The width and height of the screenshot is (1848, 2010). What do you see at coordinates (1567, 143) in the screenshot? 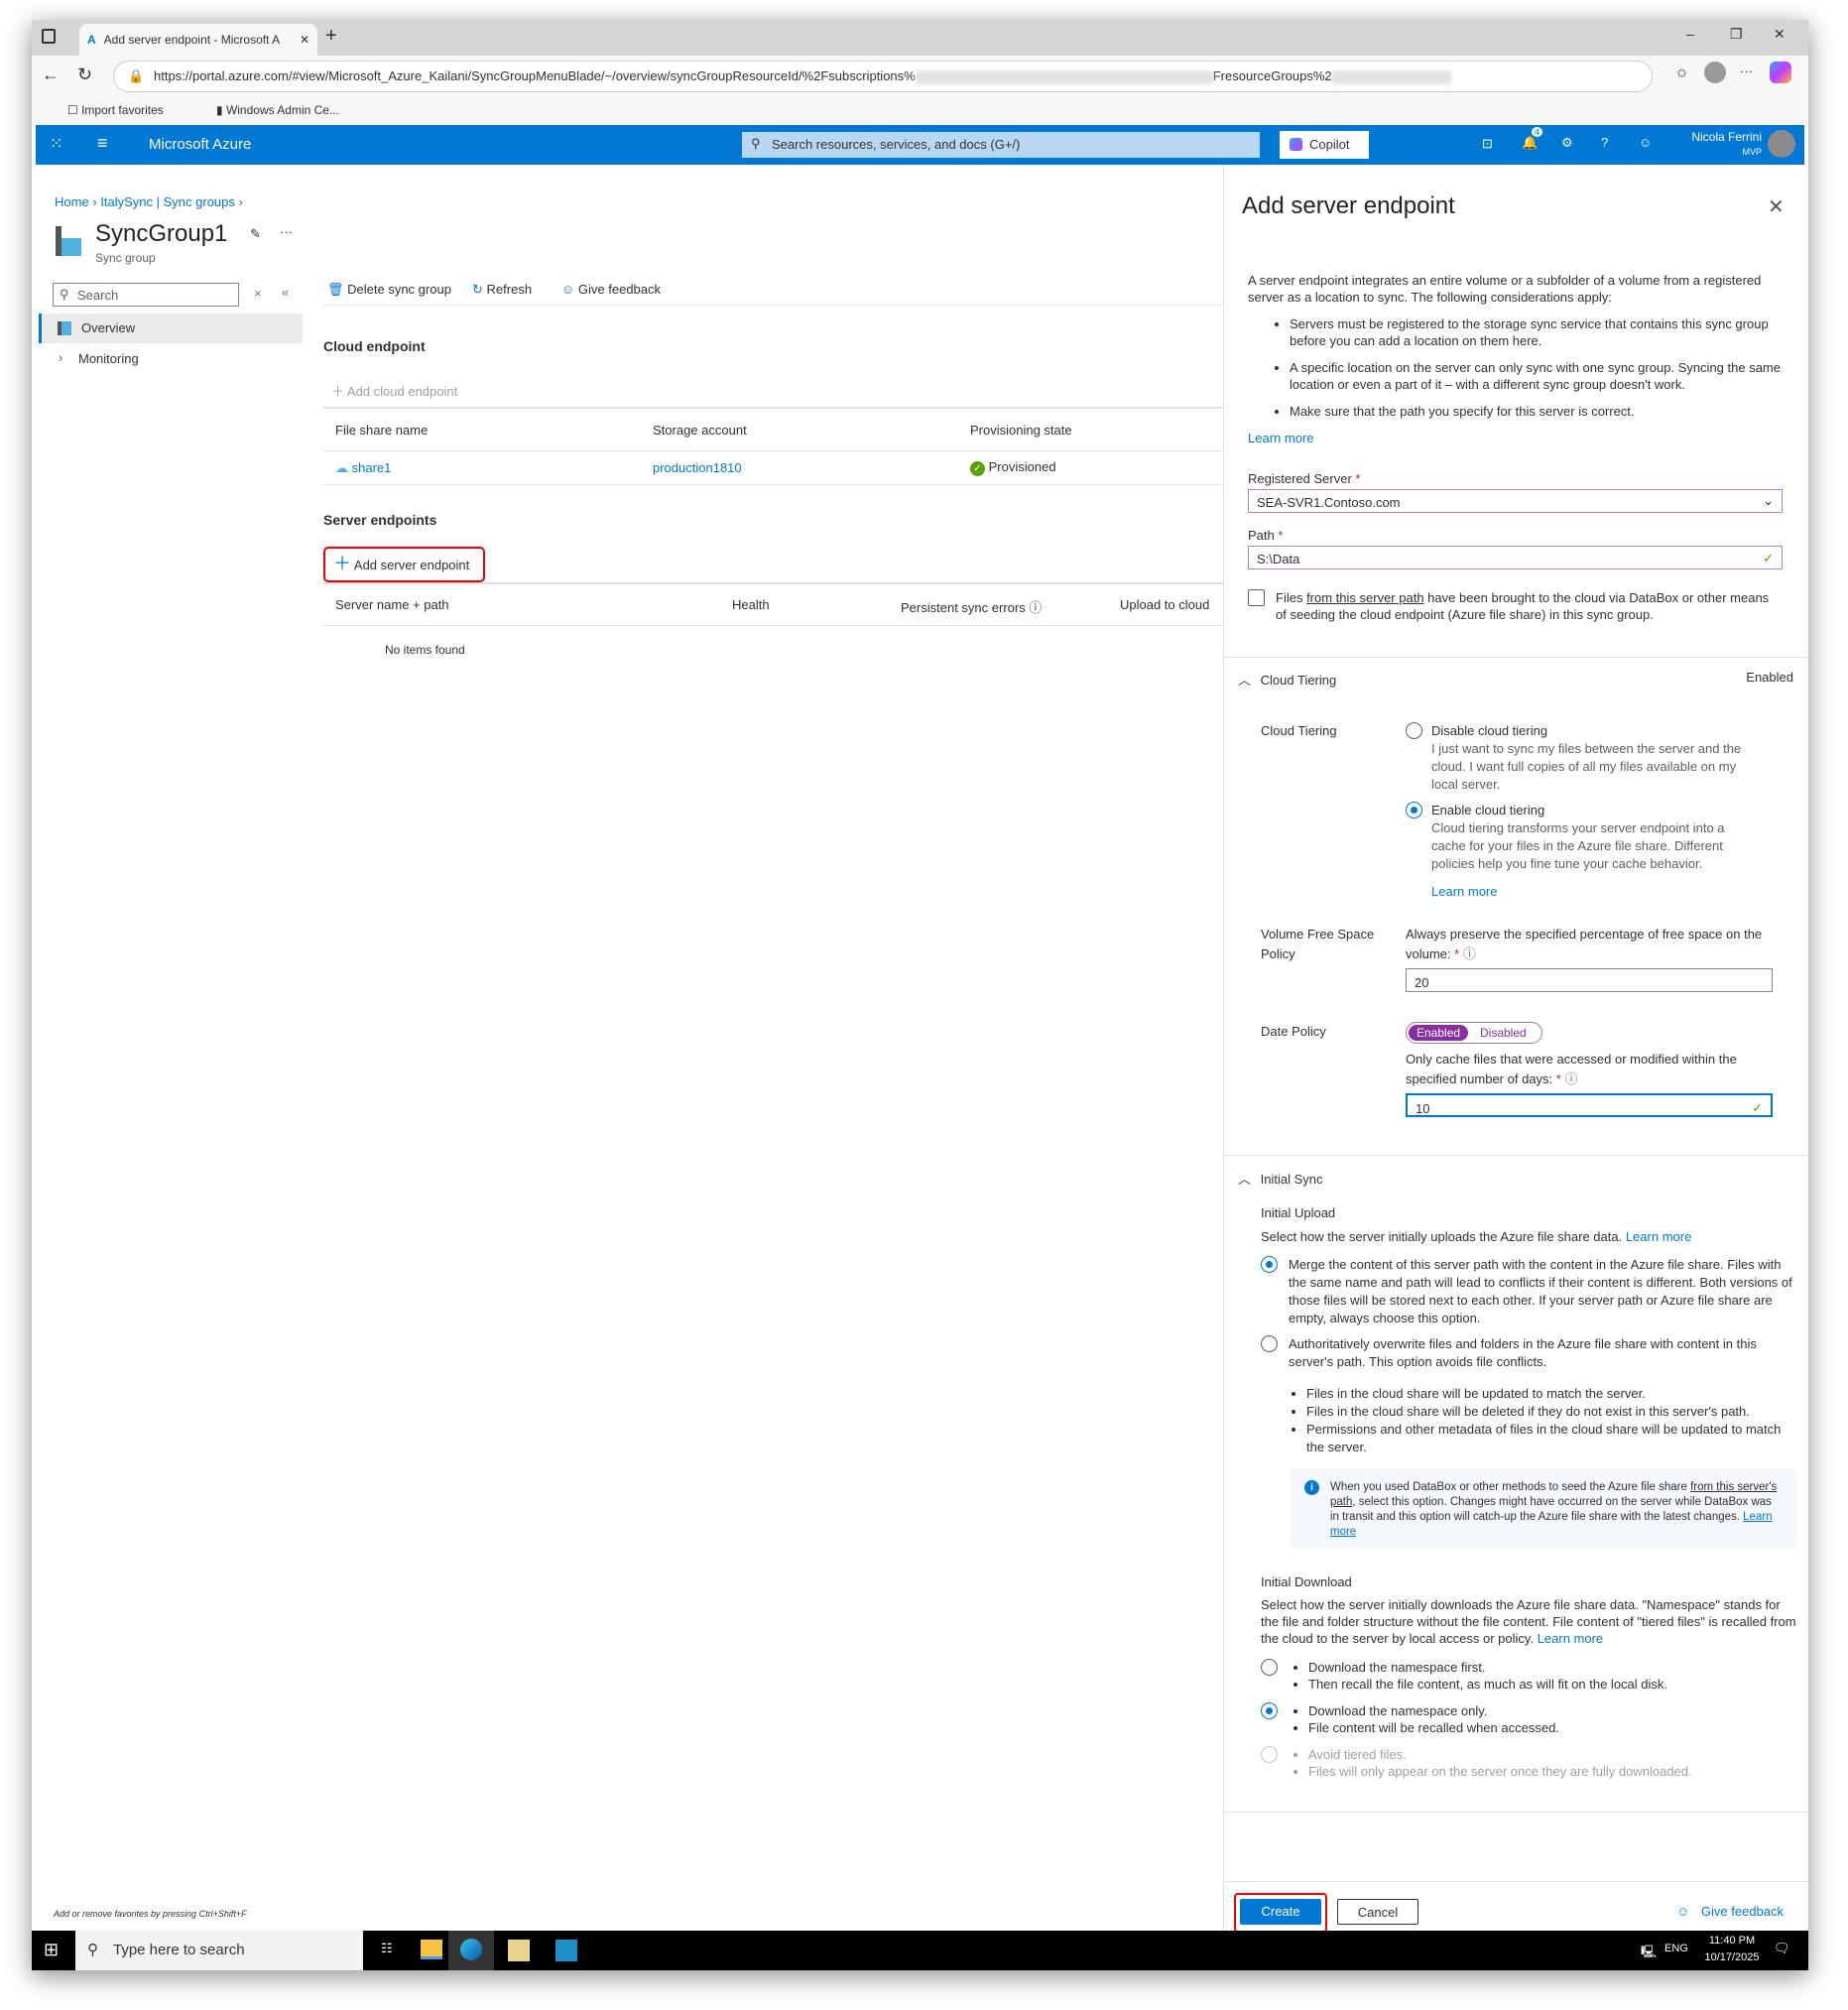
I see `settings-icon: ⚙` at bounding box center [1567, 143].